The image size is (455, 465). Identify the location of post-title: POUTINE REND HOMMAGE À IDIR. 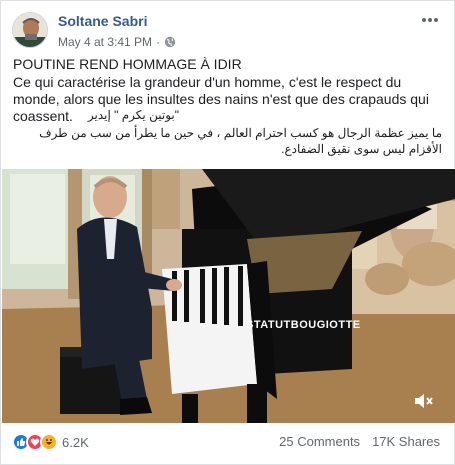
(127, 64).